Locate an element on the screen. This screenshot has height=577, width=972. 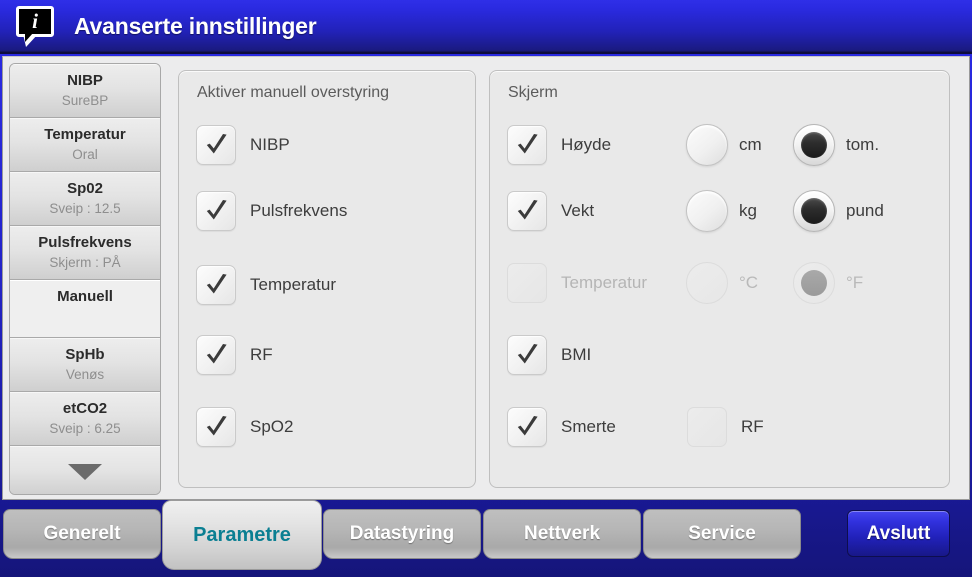
display-label-smerte: Smerte is located at coordinates (588, 426).